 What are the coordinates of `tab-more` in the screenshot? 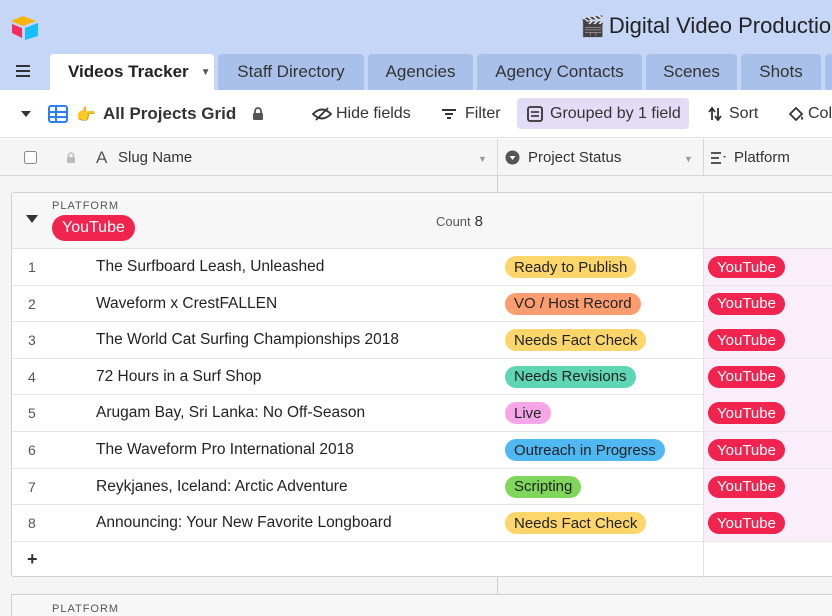 It's located at (828, 72).